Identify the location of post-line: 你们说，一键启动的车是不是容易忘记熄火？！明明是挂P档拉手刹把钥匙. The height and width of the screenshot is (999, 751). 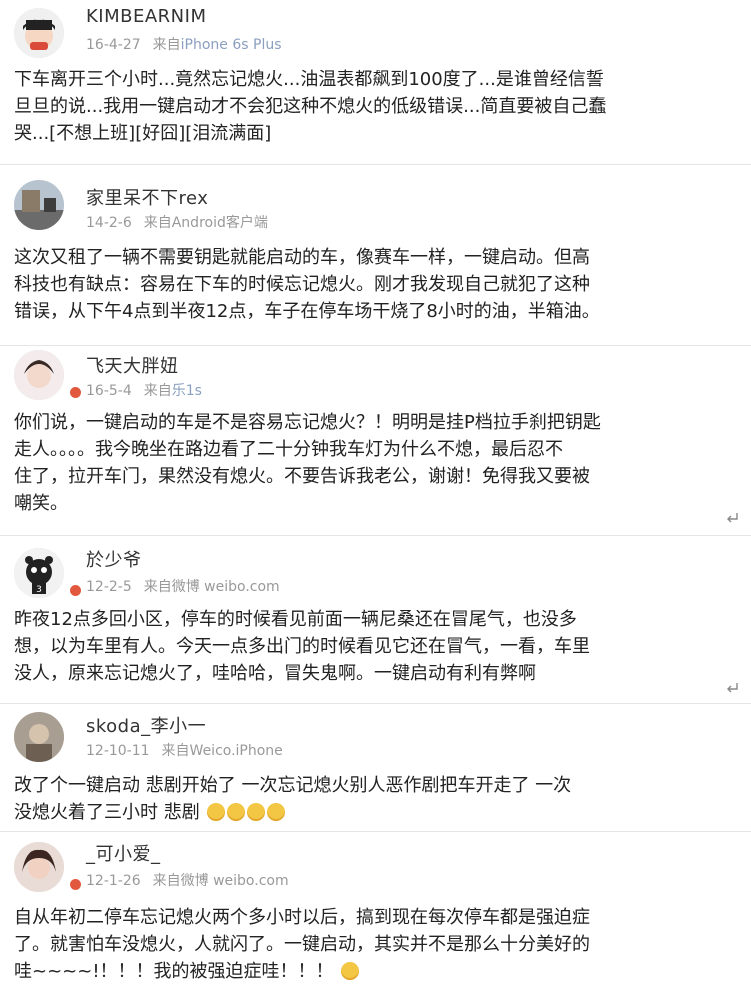
(307, 422).